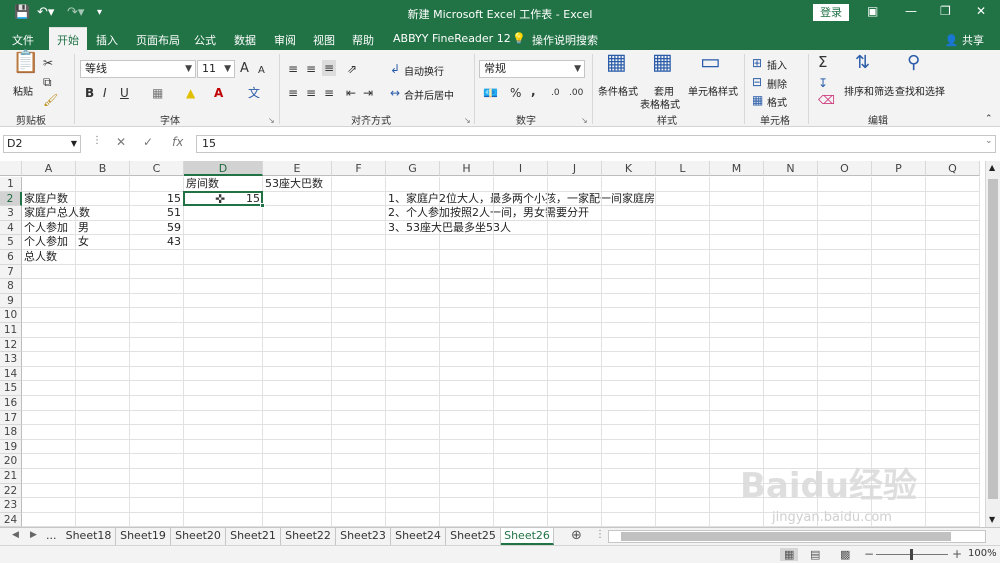 Image resolution: width=1000 pixels, height=563 pixels. What do you see at coordinates (223, 432) in the screenshot?
I see `cell-d18` at bounding box center [223, 432].